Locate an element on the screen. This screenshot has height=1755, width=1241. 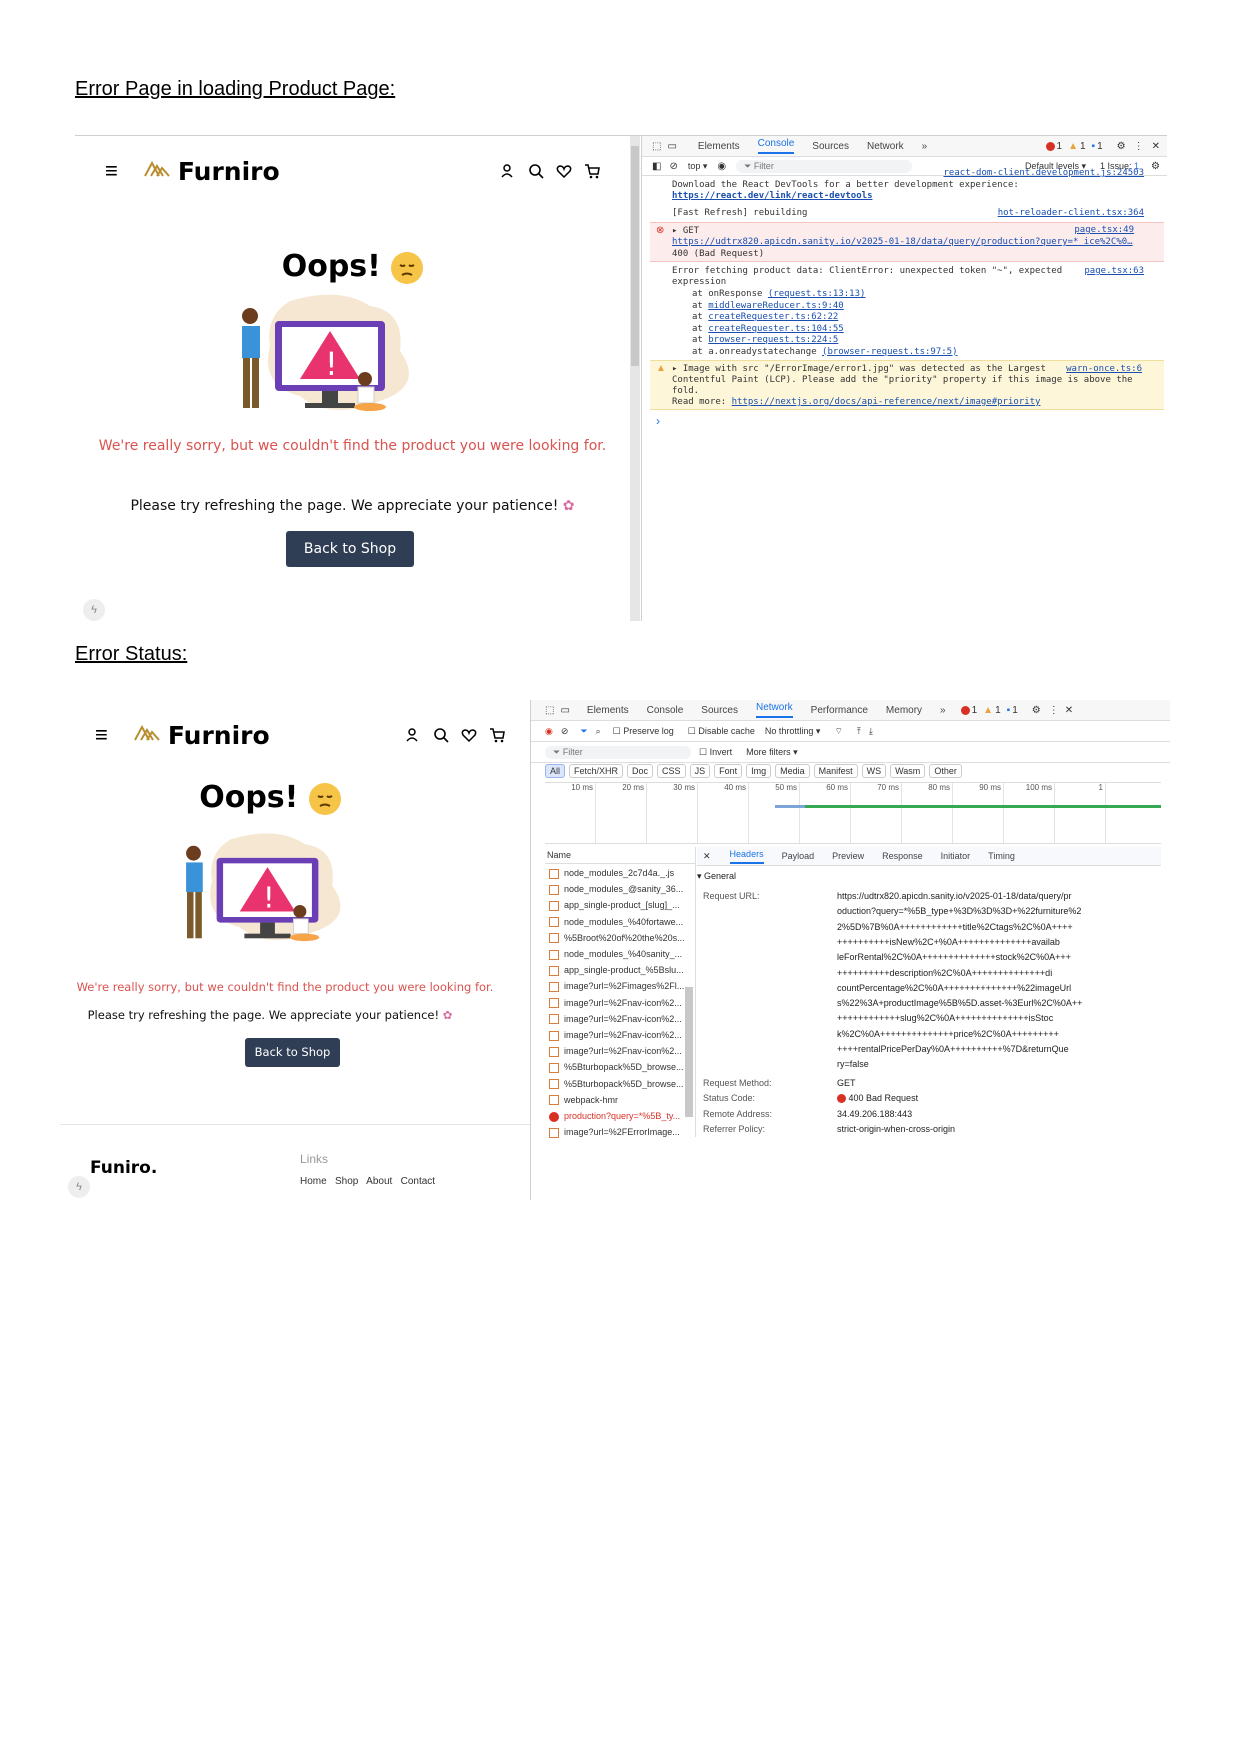
warning-count: ▲ 1 is located at coordinates (1076, 146).